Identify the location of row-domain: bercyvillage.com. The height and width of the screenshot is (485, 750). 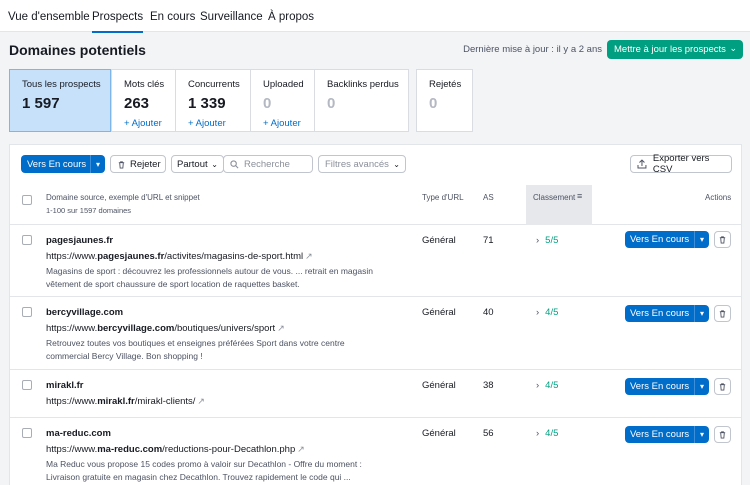
(84, 312).